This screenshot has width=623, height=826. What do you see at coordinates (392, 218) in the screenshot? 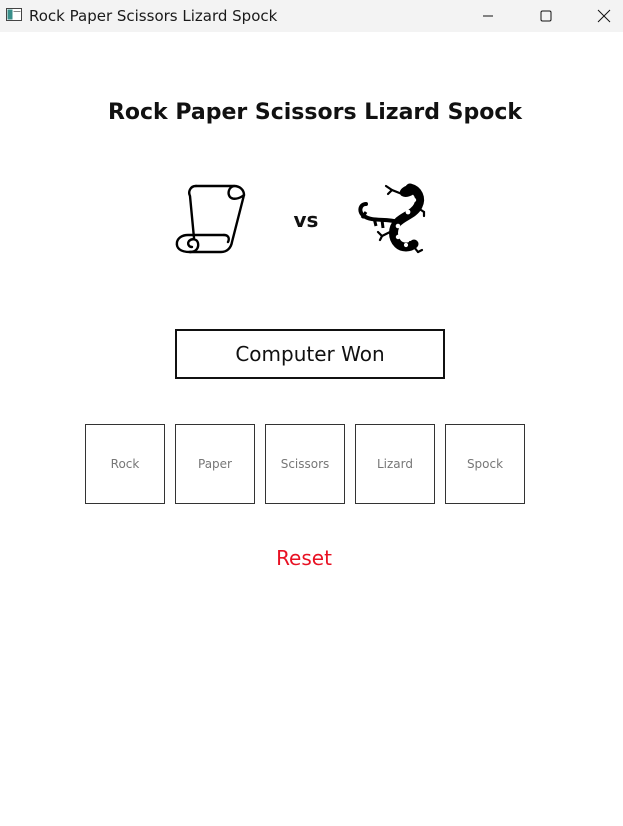
I see `lizard-icon` at bounding box center [392, 218].